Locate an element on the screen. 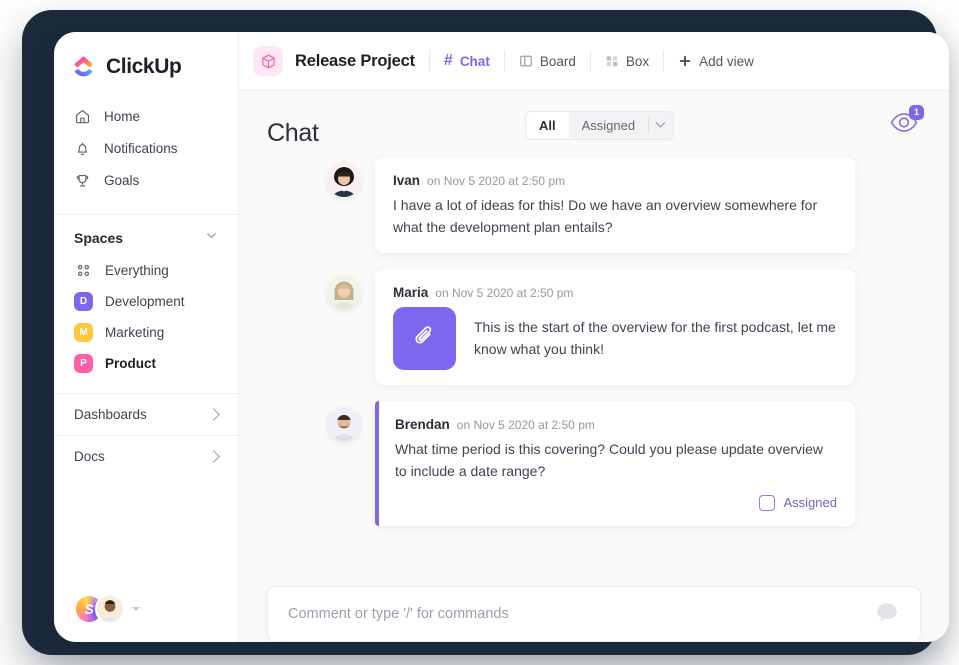 The height and width of the screenshot is (665, 959). tab-box: Box is located at coordinates (627, 61).